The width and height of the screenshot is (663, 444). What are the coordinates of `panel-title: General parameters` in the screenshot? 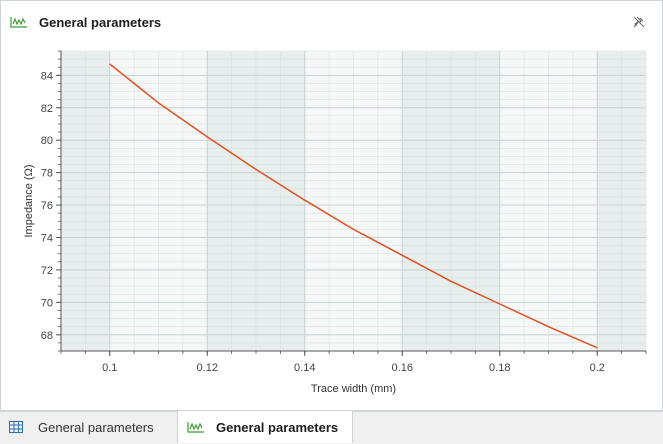 It's located at (100, 22).